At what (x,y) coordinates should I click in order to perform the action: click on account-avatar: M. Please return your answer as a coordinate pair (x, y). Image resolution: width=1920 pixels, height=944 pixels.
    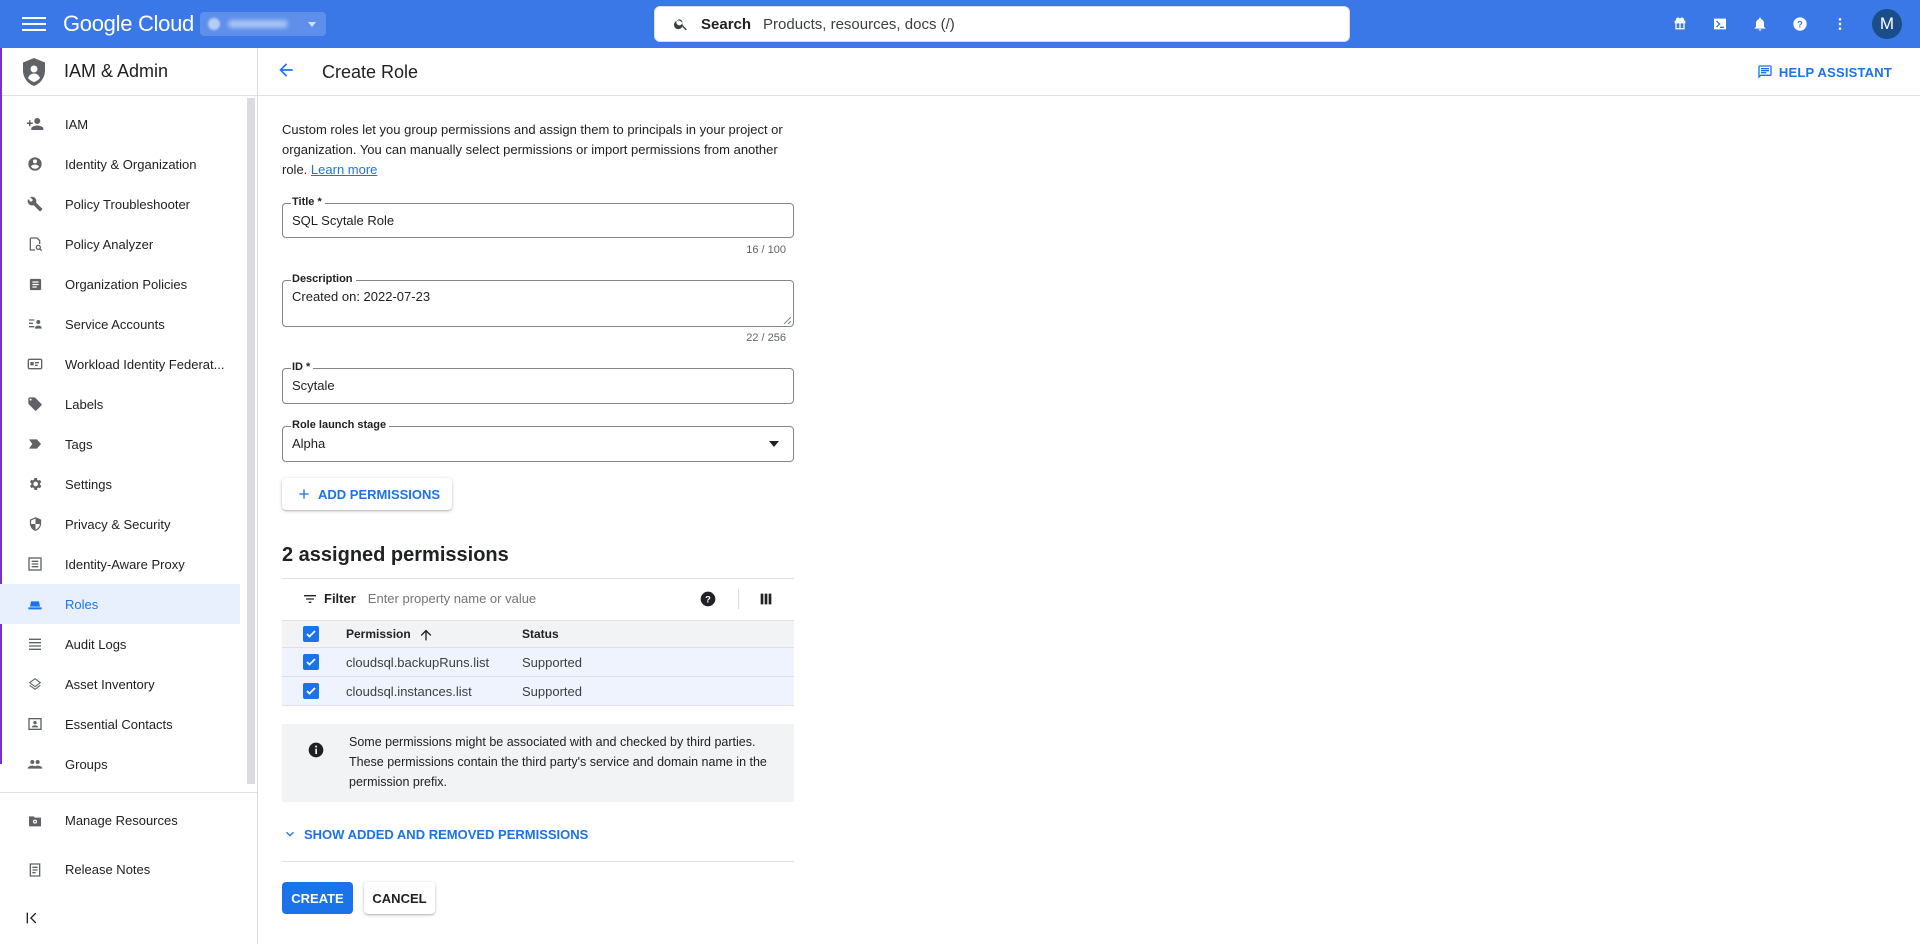
    Looking at the image, I should click on (1887, 24).